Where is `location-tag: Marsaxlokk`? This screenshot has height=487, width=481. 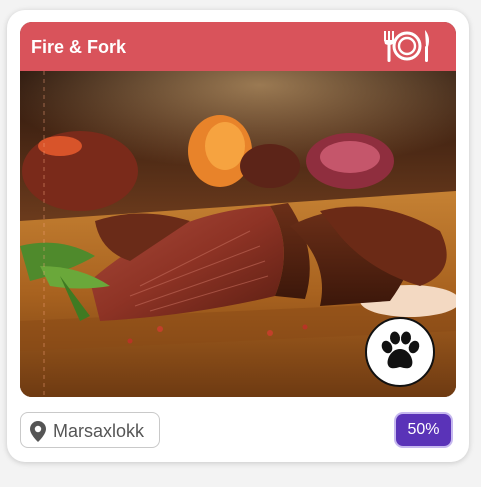
location-tag: Marsaxlokk is located at coordinates (90, 430).